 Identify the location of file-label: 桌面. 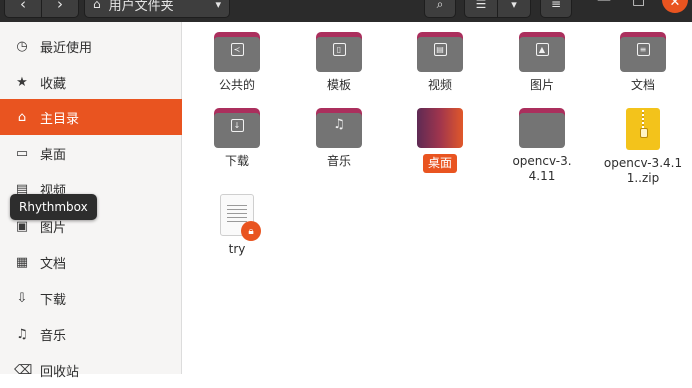
(439, 163).